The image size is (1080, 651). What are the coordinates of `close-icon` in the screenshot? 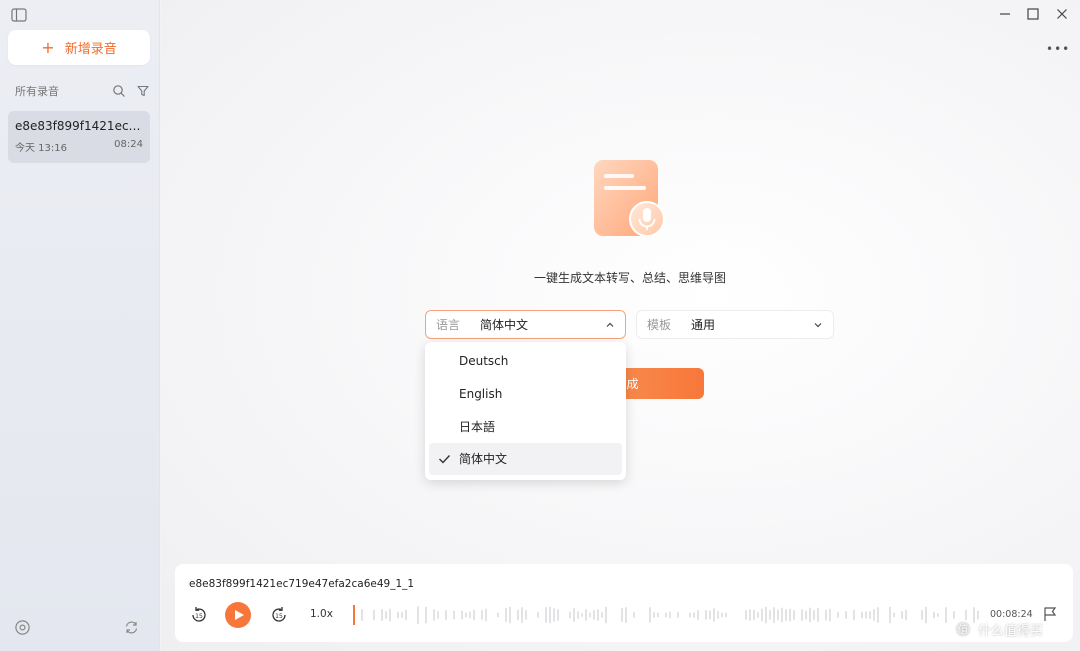 It's located at (1062, 14).